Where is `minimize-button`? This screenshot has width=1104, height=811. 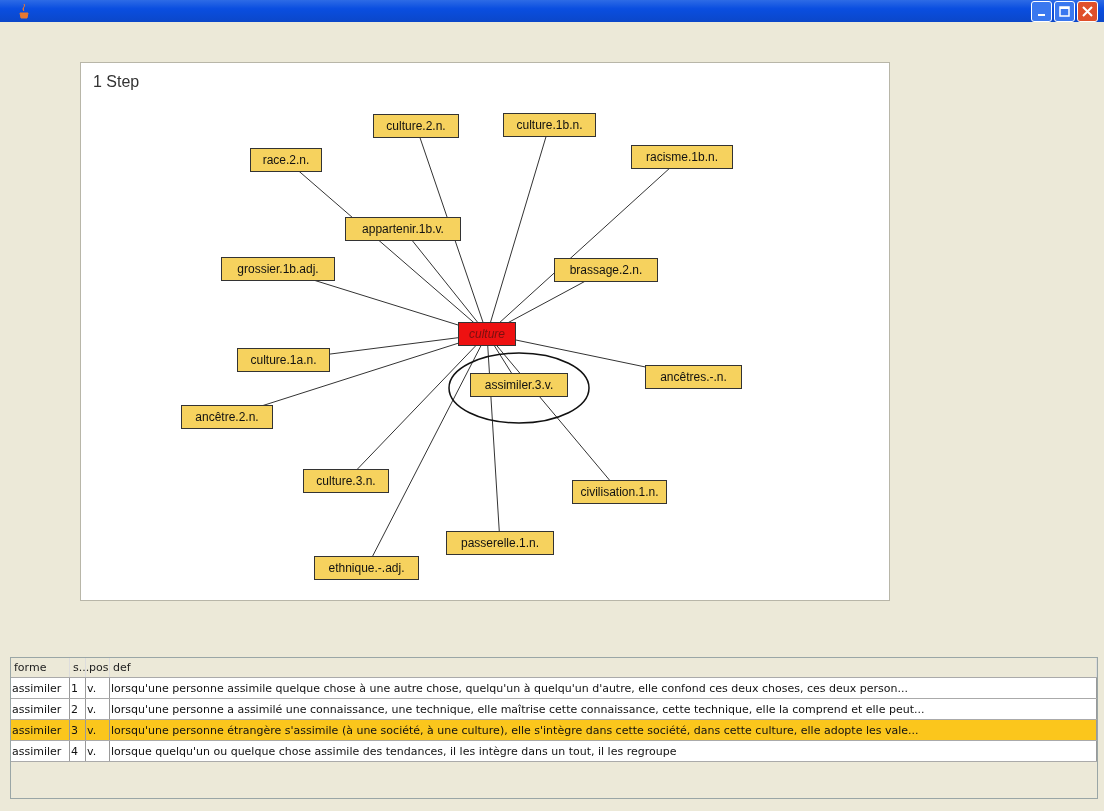 minimize-button is located at coordinates (1041, 11).